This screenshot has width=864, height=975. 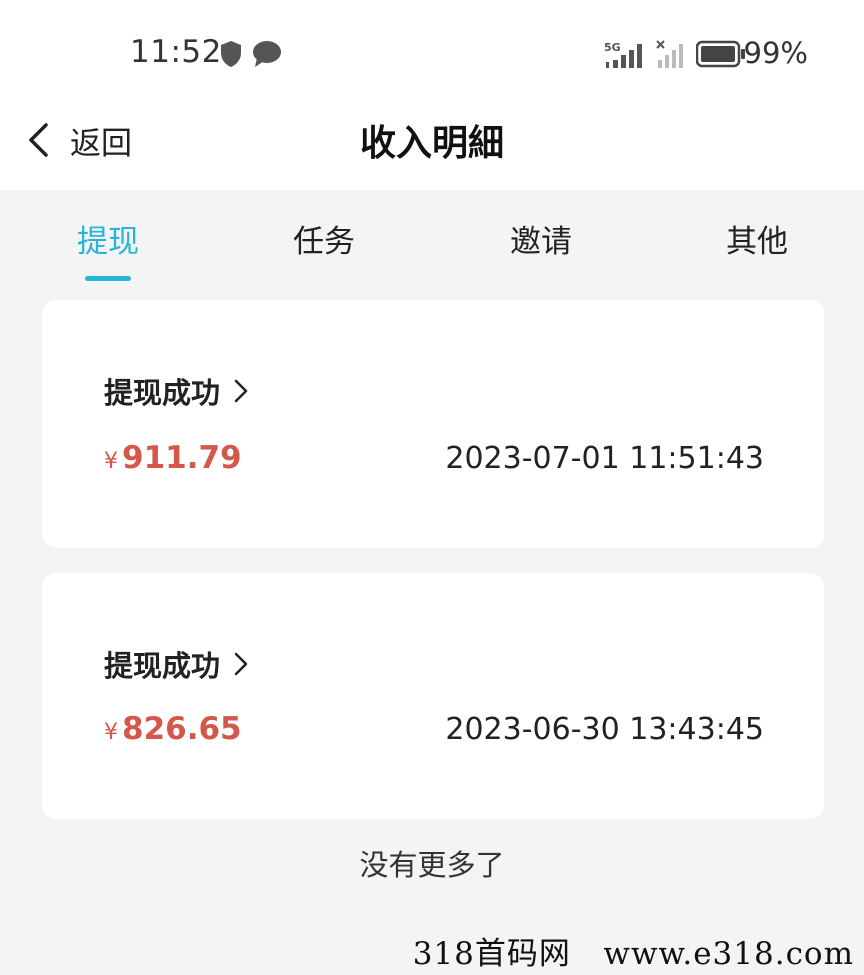 I want to click on record-amount: ¥911.79, so click(x=173, y=458).